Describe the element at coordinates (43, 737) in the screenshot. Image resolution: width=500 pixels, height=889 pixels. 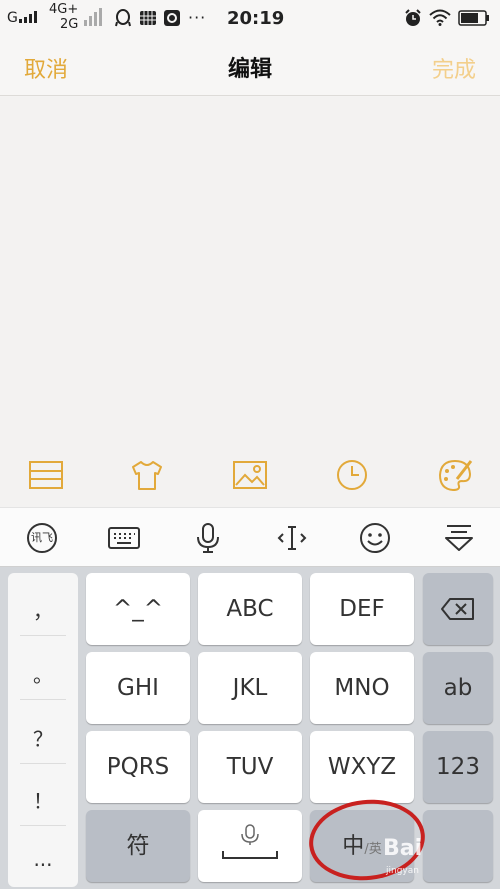
I see `punct-question: ？` at that location.